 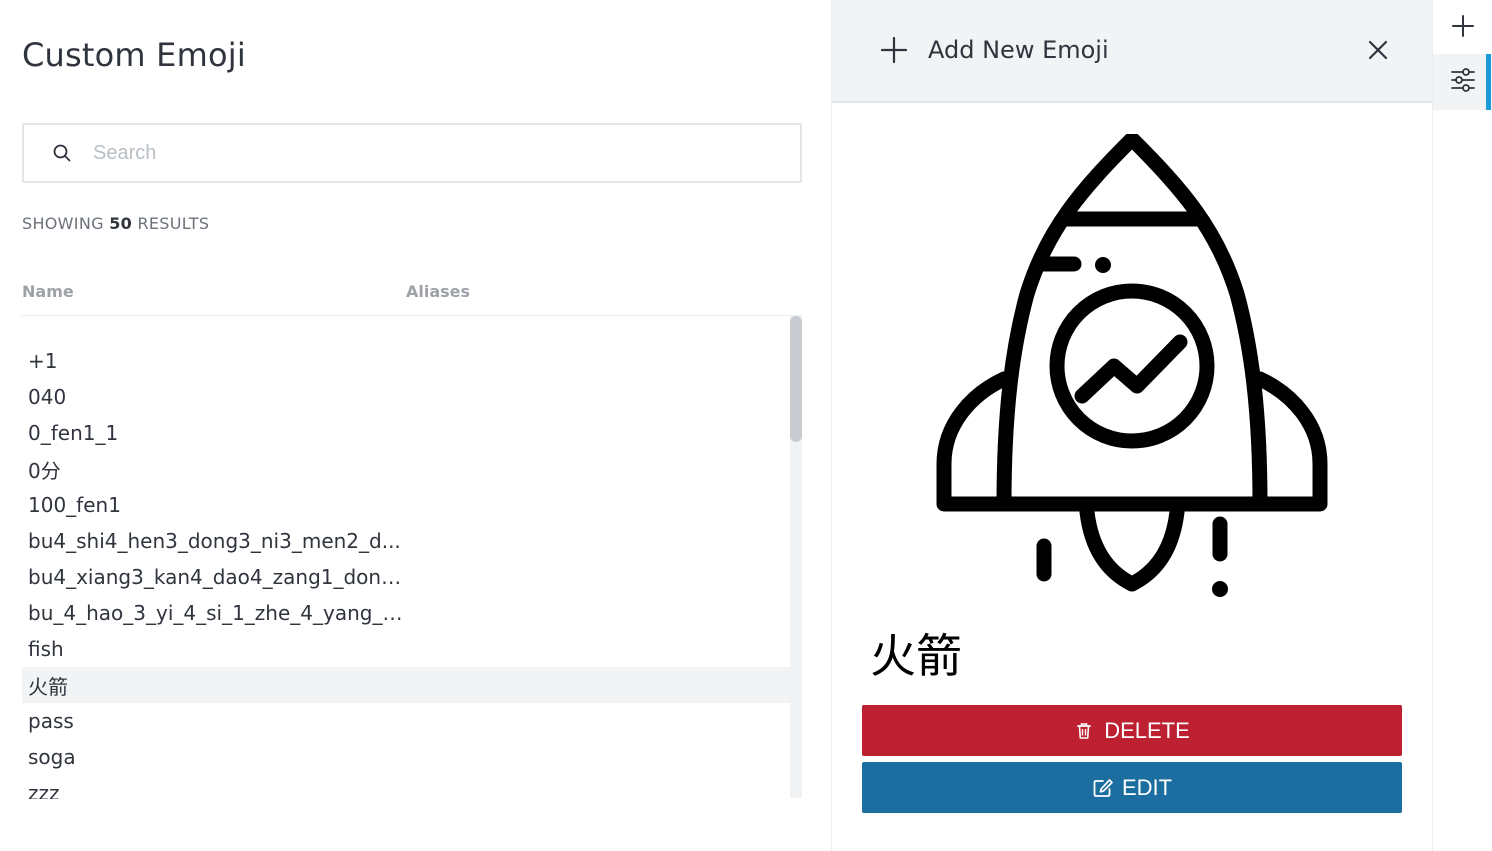 What do you see at coordinates (1132, 51) in the screenshot?
I see `detail-header: Add New Emoji` at bounding box center [1132, 51].